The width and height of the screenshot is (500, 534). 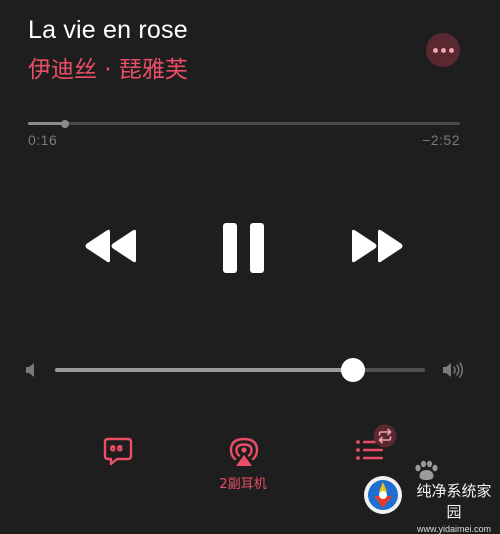 I want to click on rewind-button, so click(x=111, y=246).